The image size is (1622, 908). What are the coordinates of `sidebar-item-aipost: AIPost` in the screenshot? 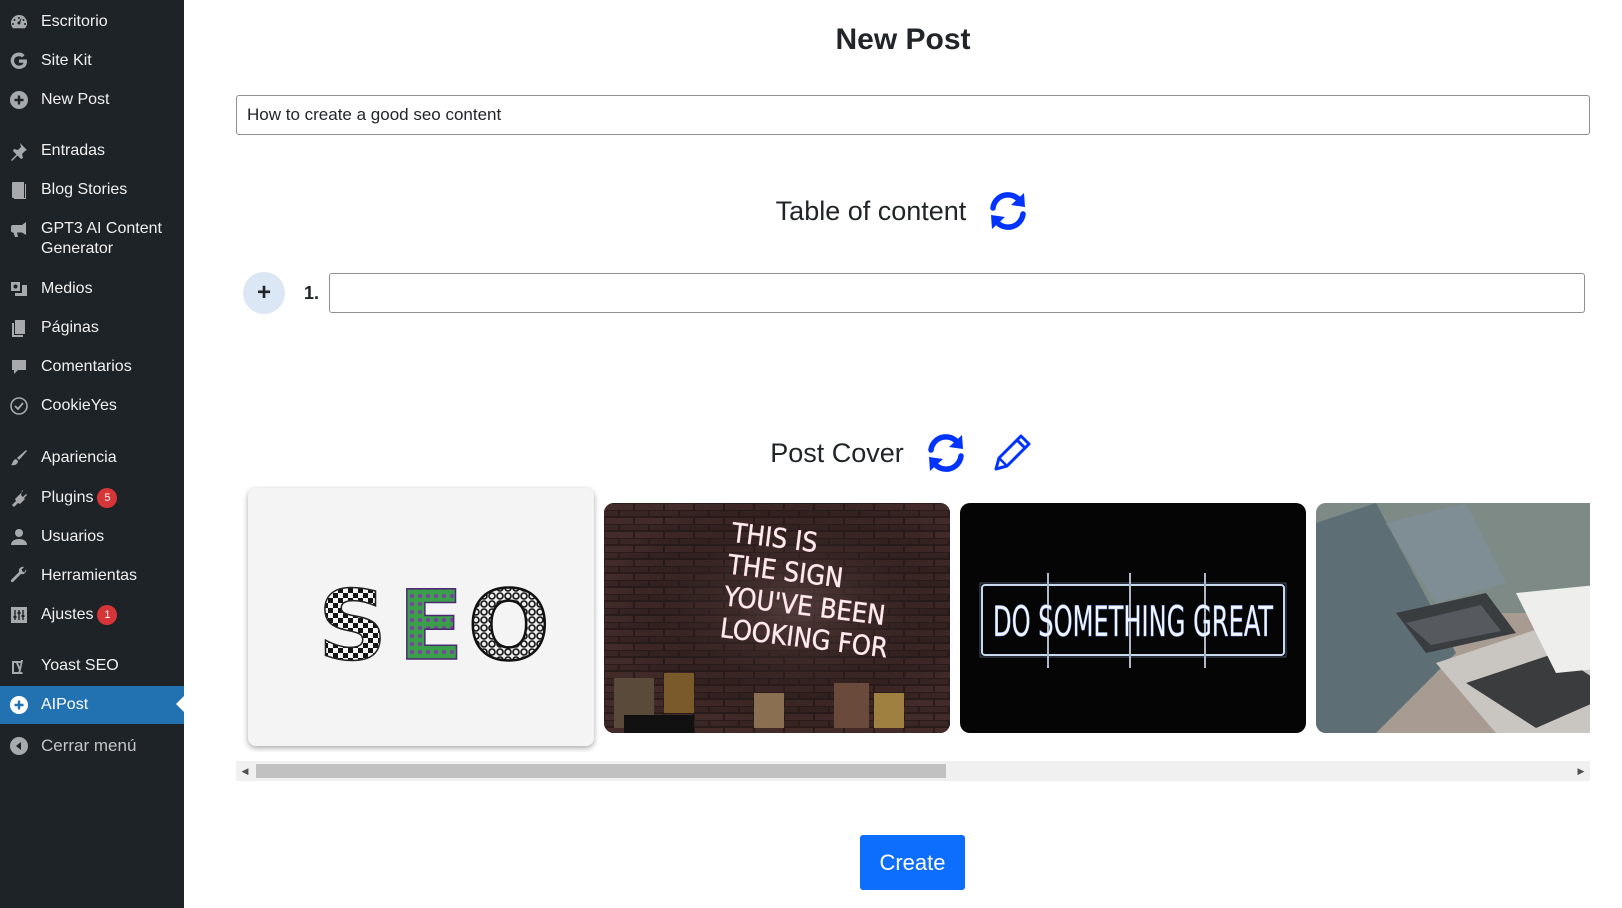 It's located at (92, 705).